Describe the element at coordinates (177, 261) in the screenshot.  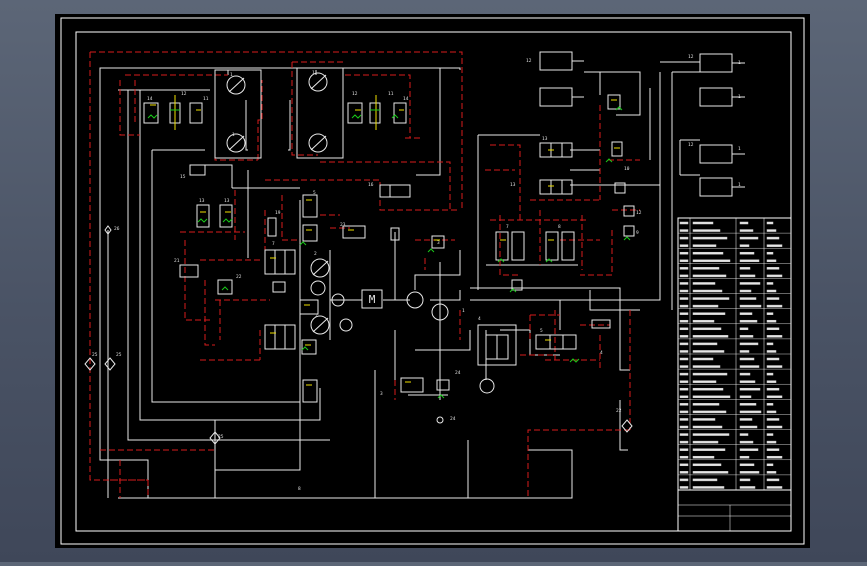
I see `svg-text: 21` at that location.